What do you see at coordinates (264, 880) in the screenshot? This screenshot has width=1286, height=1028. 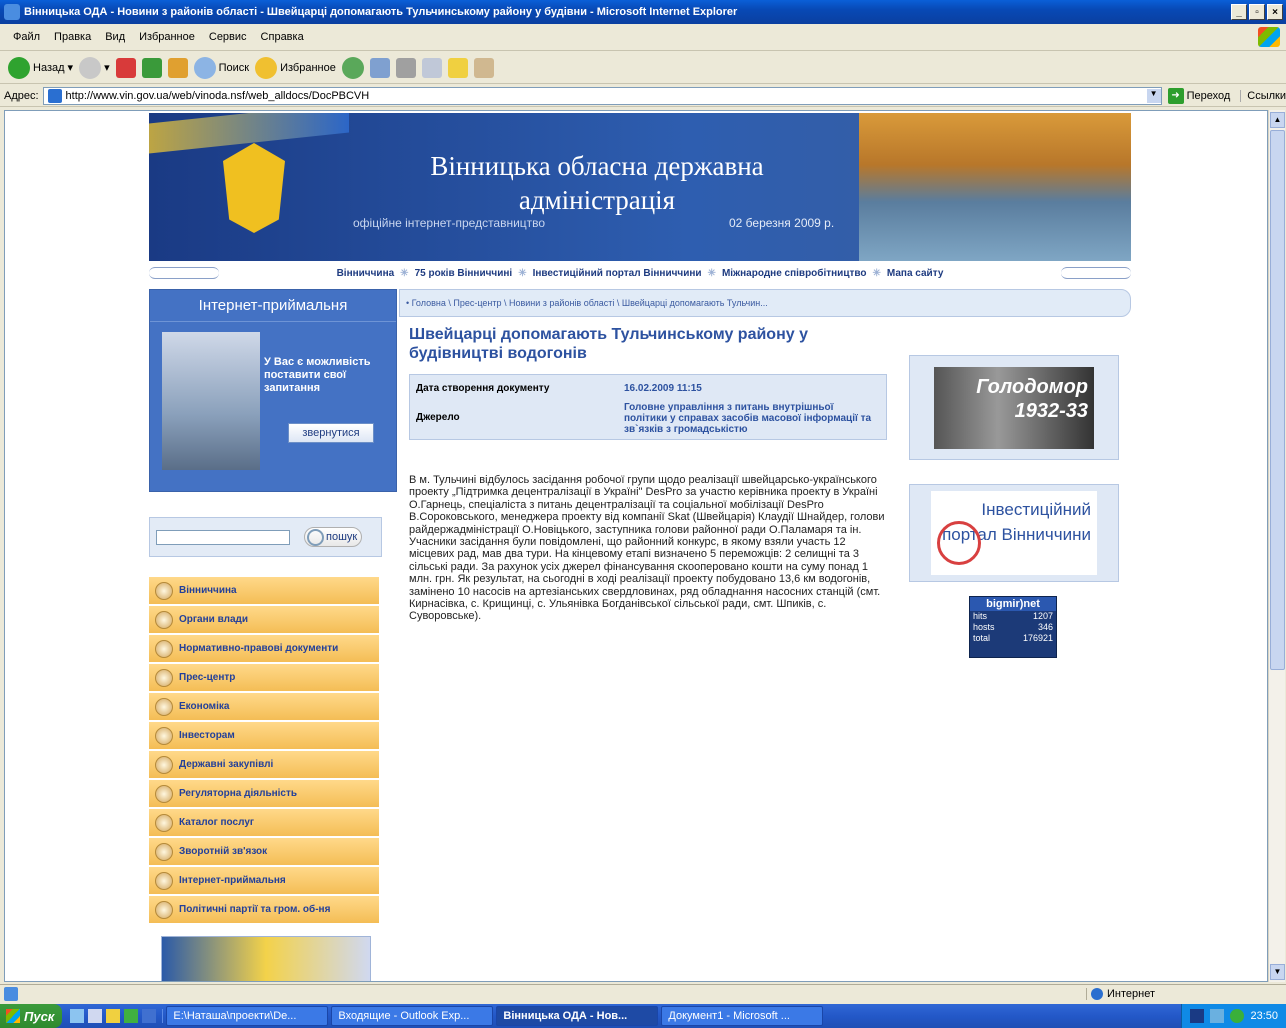 I see `menu-item-reception: Інтернет-приймальня` at bounding box center [264, 880].